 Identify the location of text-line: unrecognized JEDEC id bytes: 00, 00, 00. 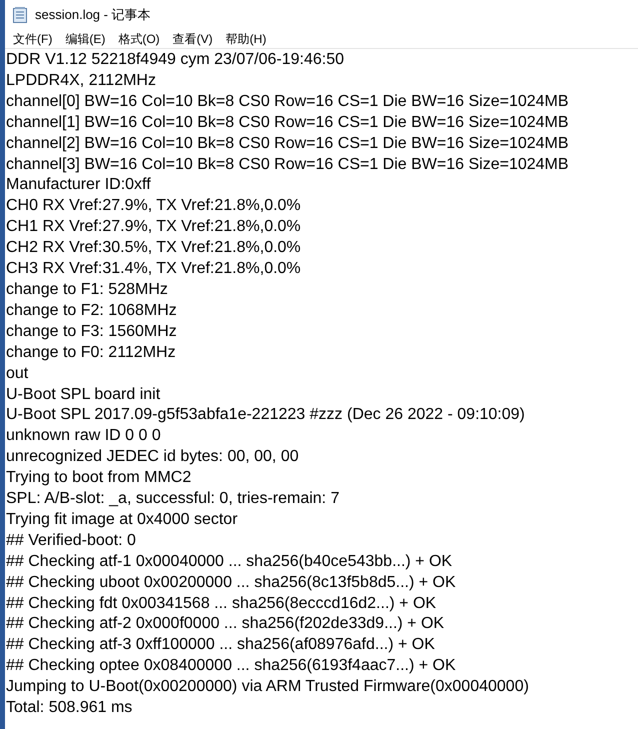
(153, 457).